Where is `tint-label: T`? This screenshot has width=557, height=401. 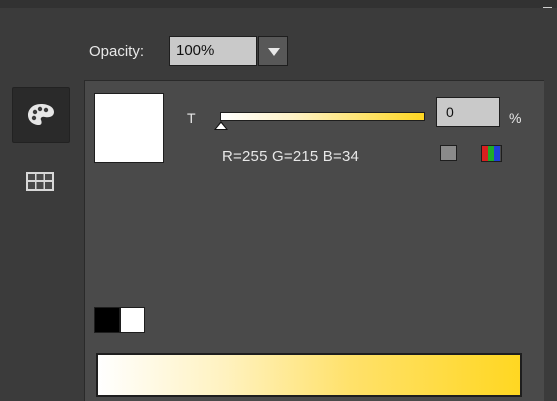 tint-label: T is located at coordinates (191, 118).